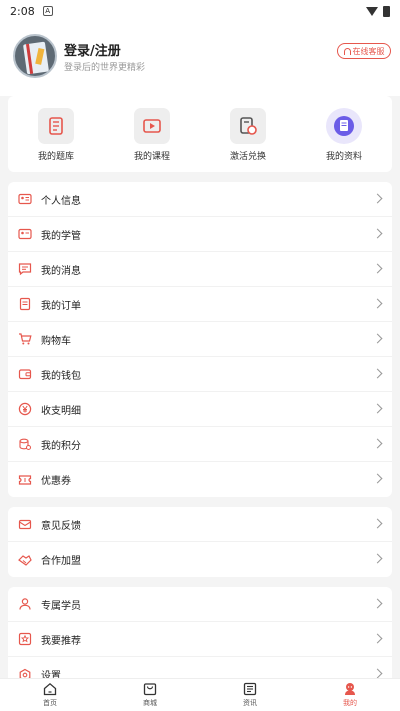  I want to click on status-indicators, so click(378, 11).